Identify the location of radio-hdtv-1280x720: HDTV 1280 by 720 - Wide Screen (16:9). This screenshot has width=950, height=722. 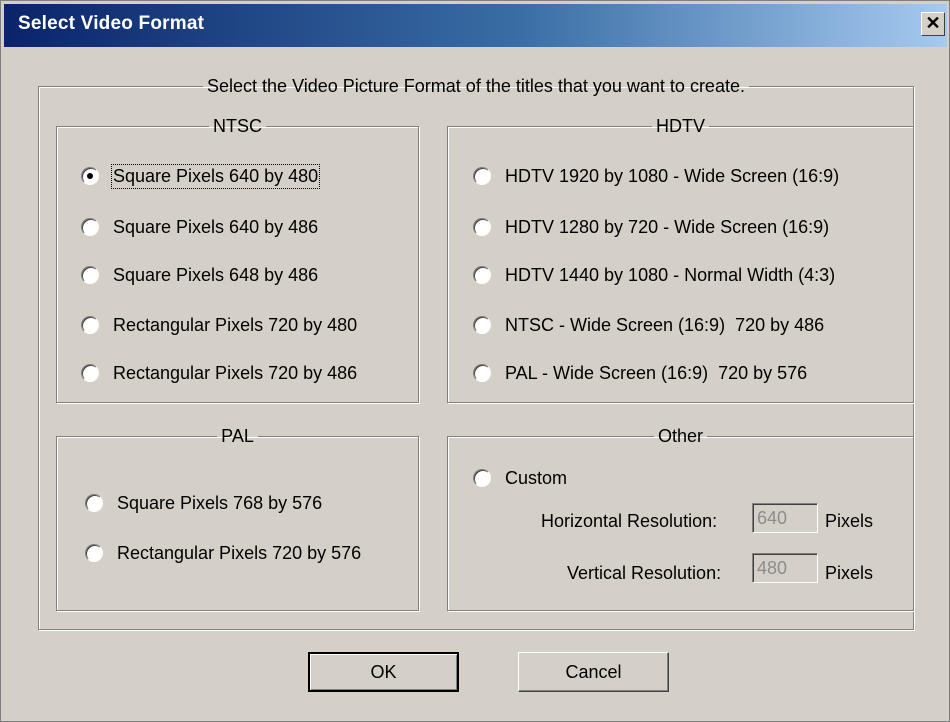
(651, 227).